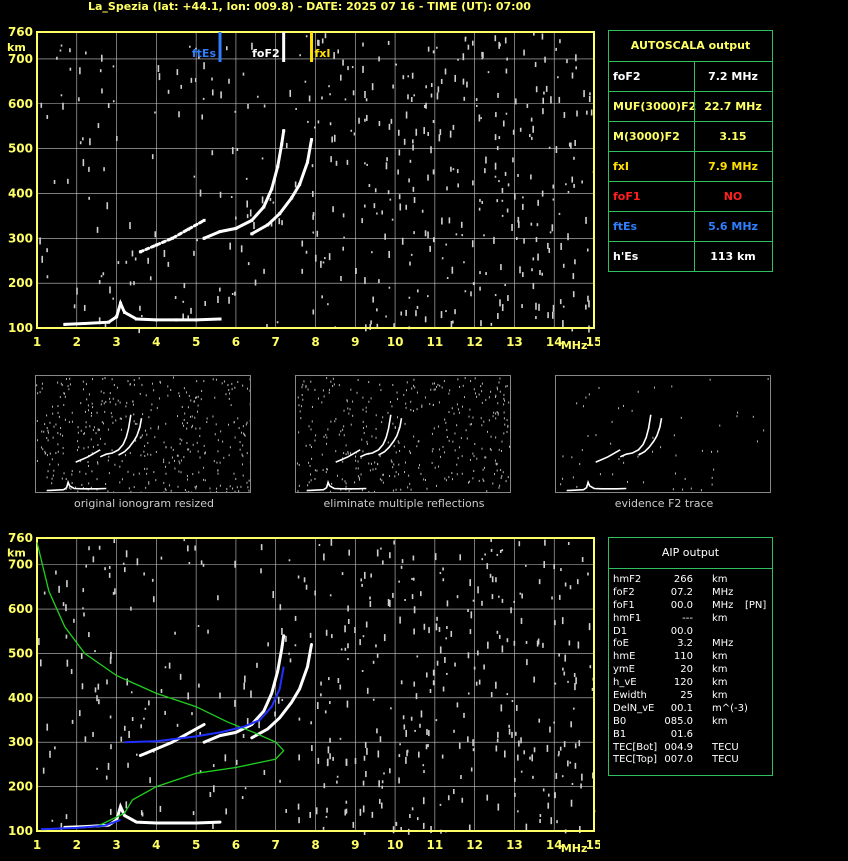 Image resolution: width=848 pixels, height=861 pixels. Describe the element at coordinates (20, 59) in the screenshot. I see `y-tick-label: 700` at that location.